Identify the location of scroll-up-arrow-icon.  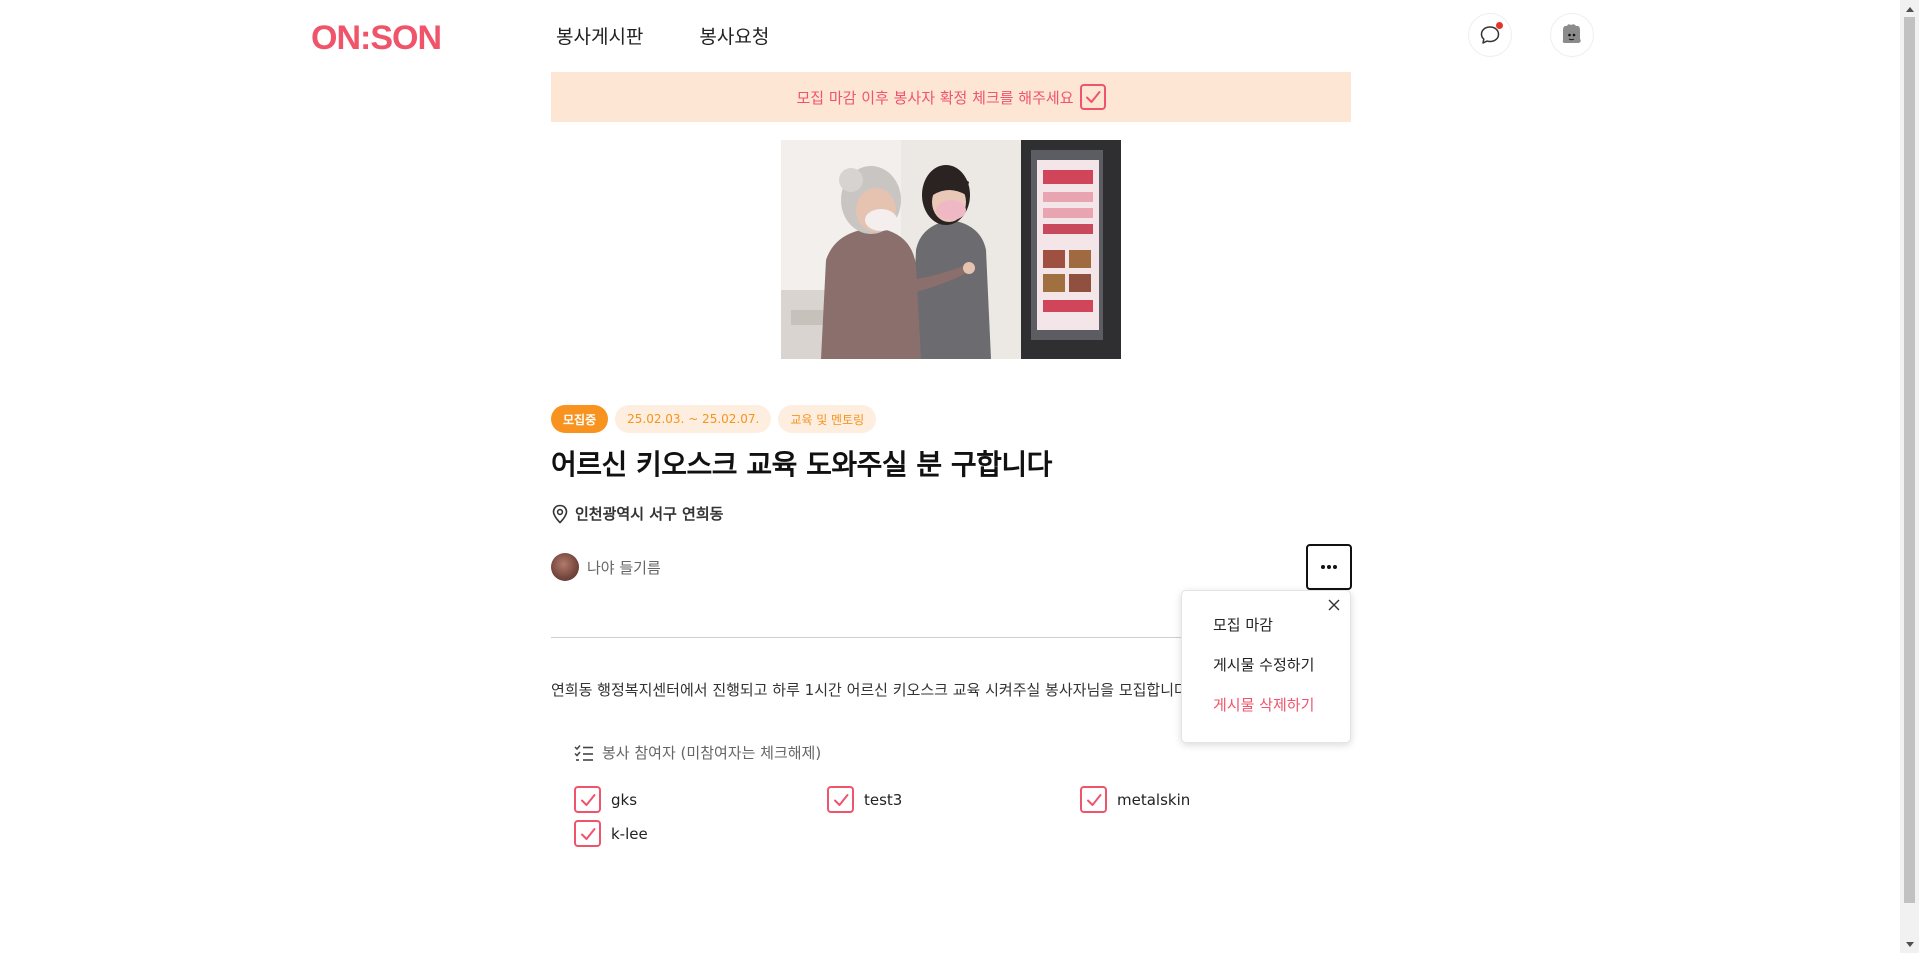
(1909, 8).